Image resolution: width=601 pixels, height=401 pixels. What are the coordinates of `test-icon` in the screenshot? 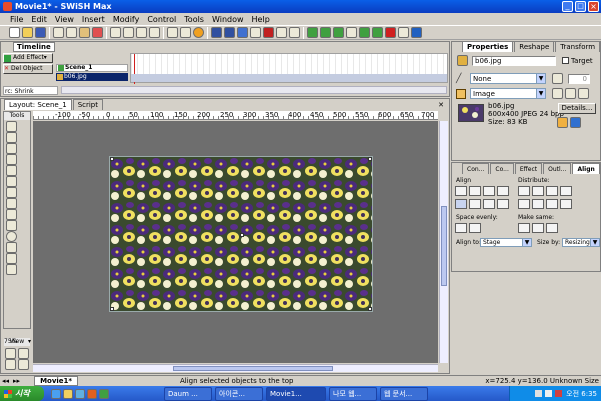 It's located at (377, 32).